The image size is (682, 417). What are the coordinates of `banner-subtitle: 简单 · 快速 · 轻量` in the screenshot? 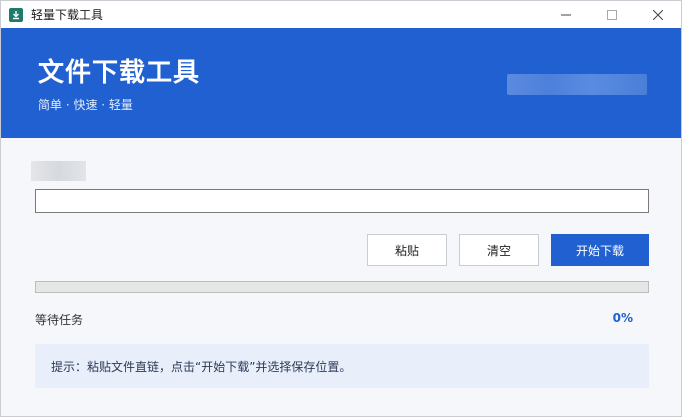 It's located at (85, 105).